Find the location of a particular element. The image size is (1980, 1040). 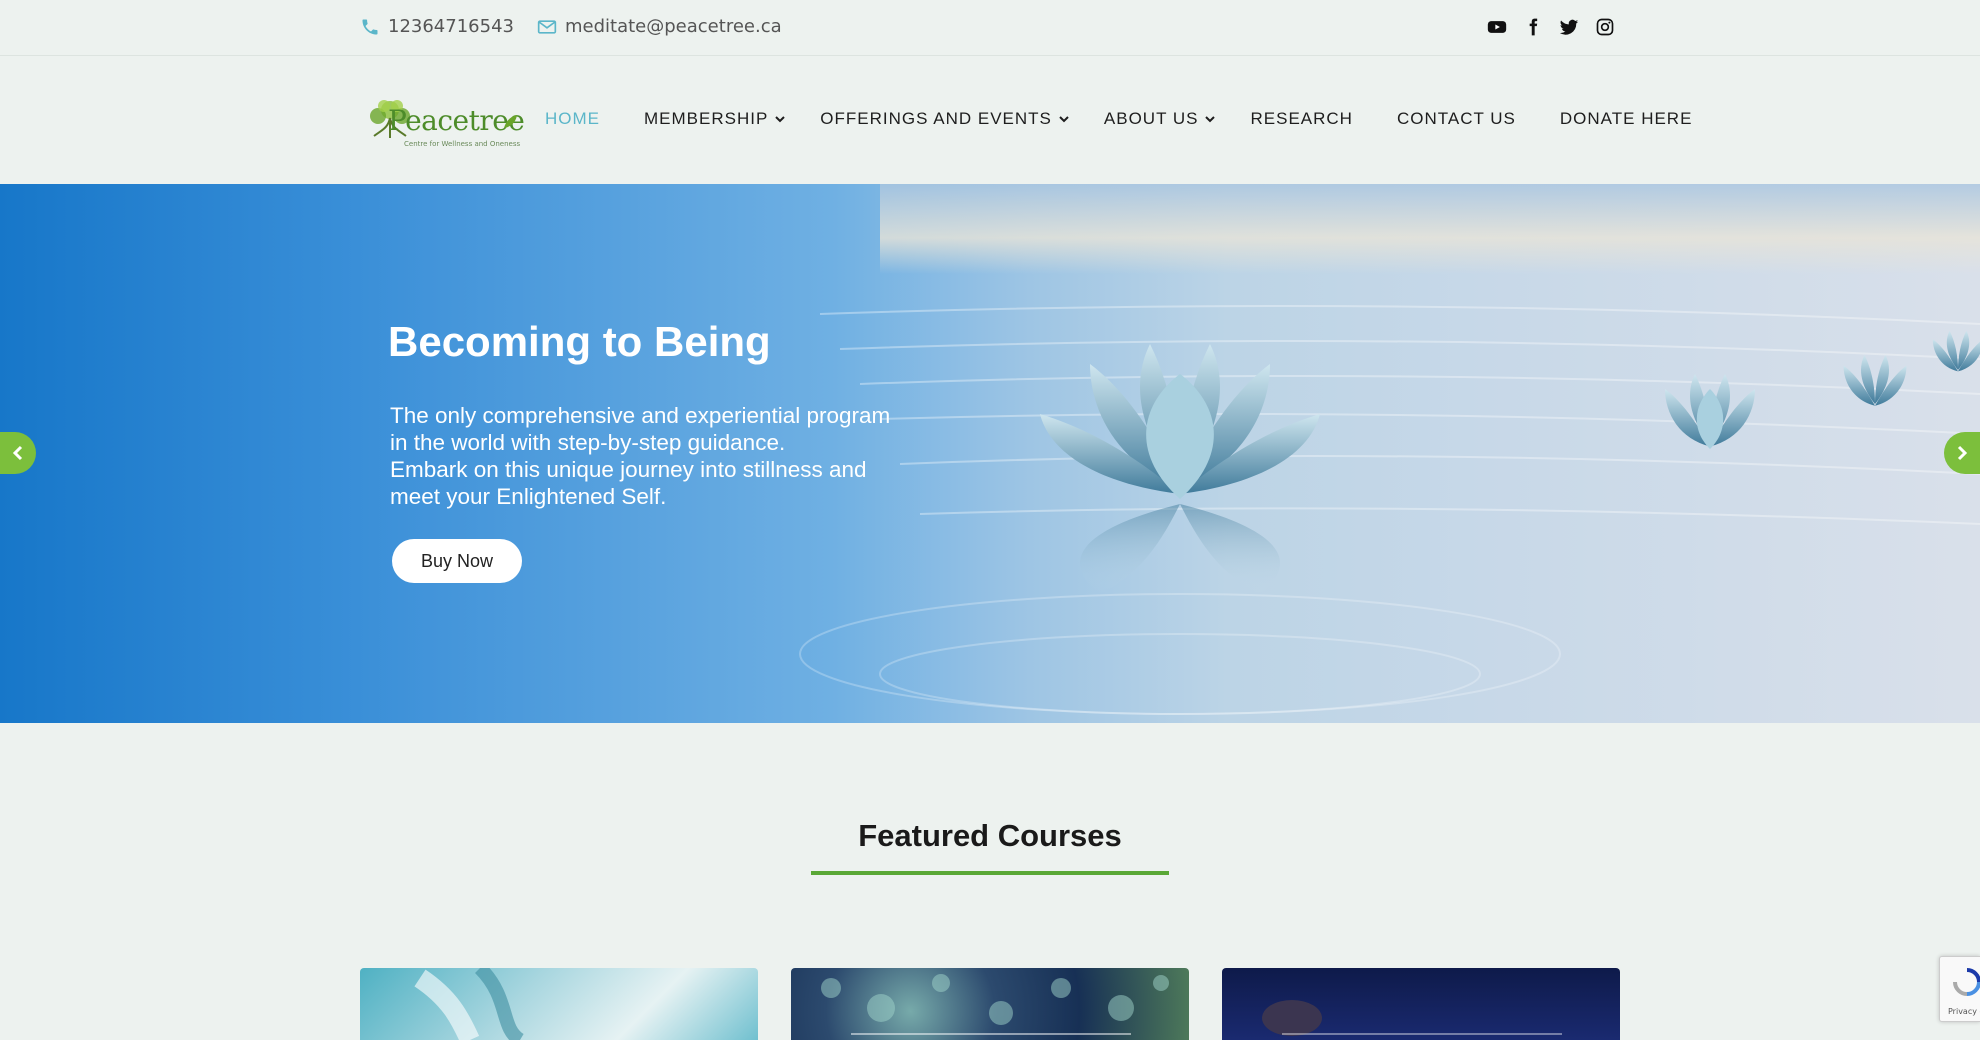

nav-label: CONTACT US is located at coordinates (1456, 118).